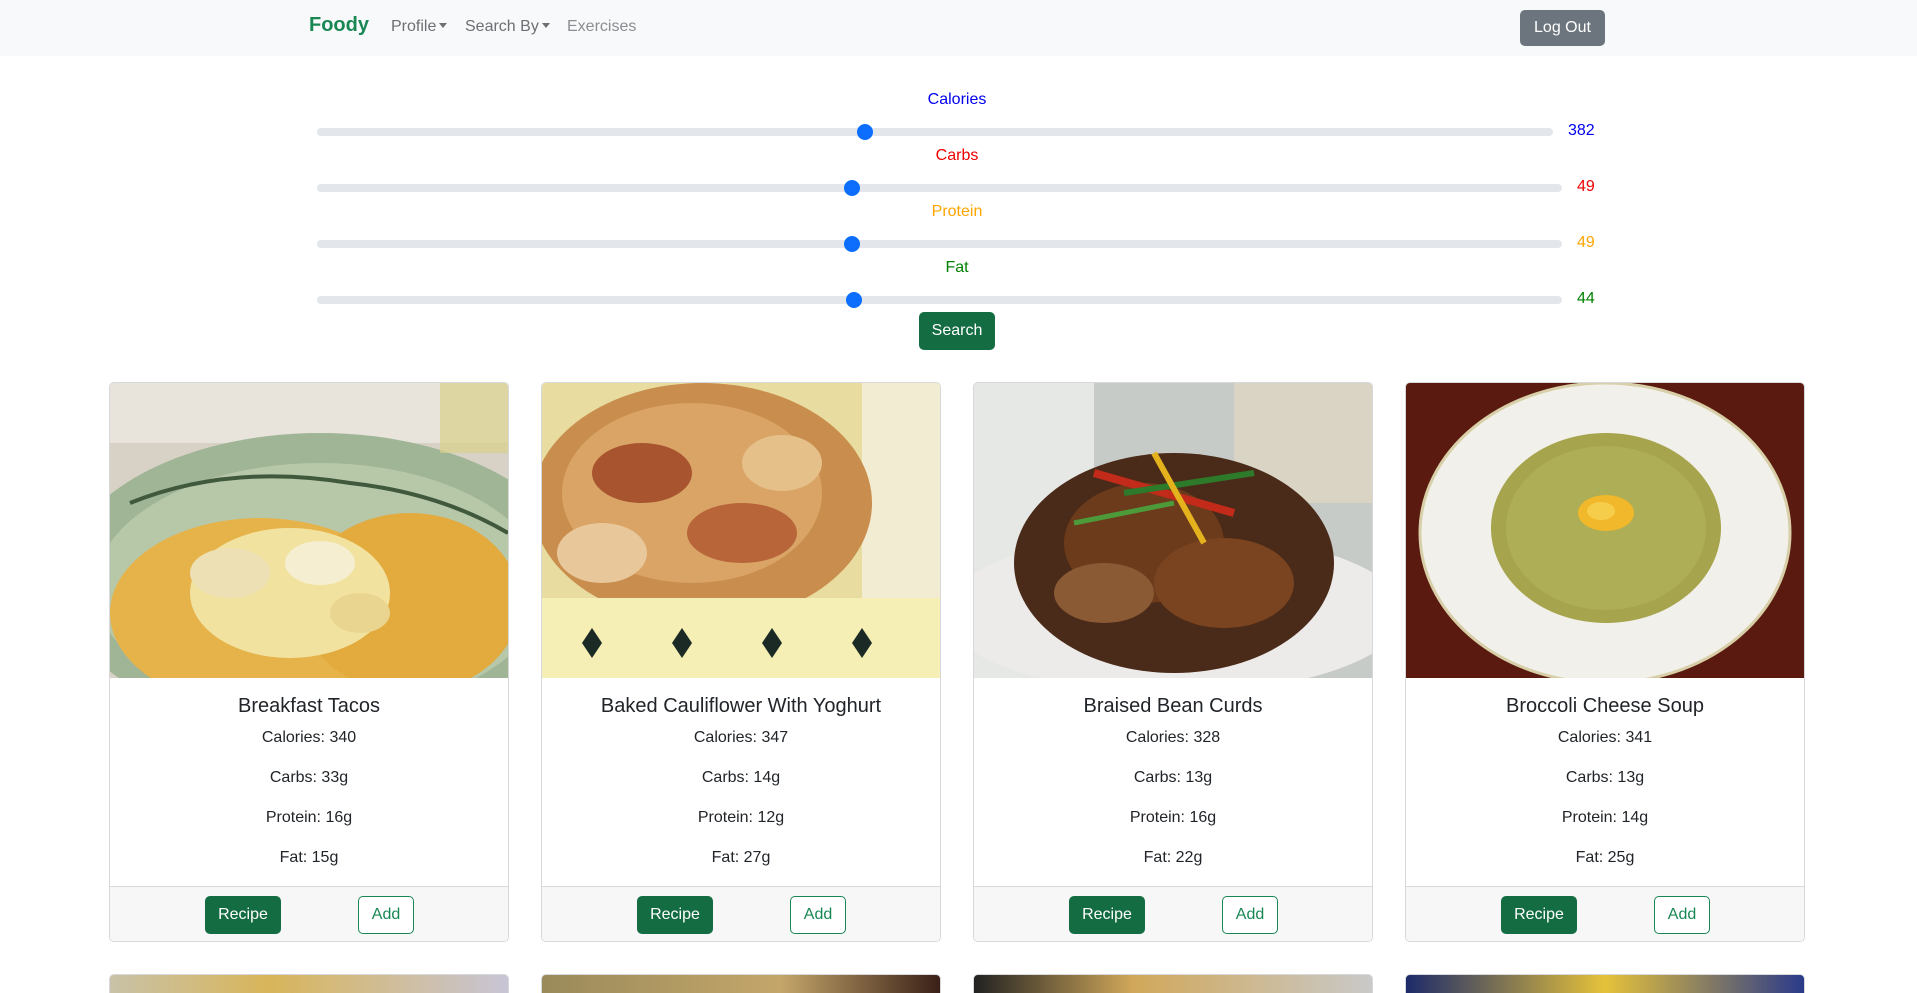  I want to click on recipe-fat: Fat: 15g, so click(309, 857).